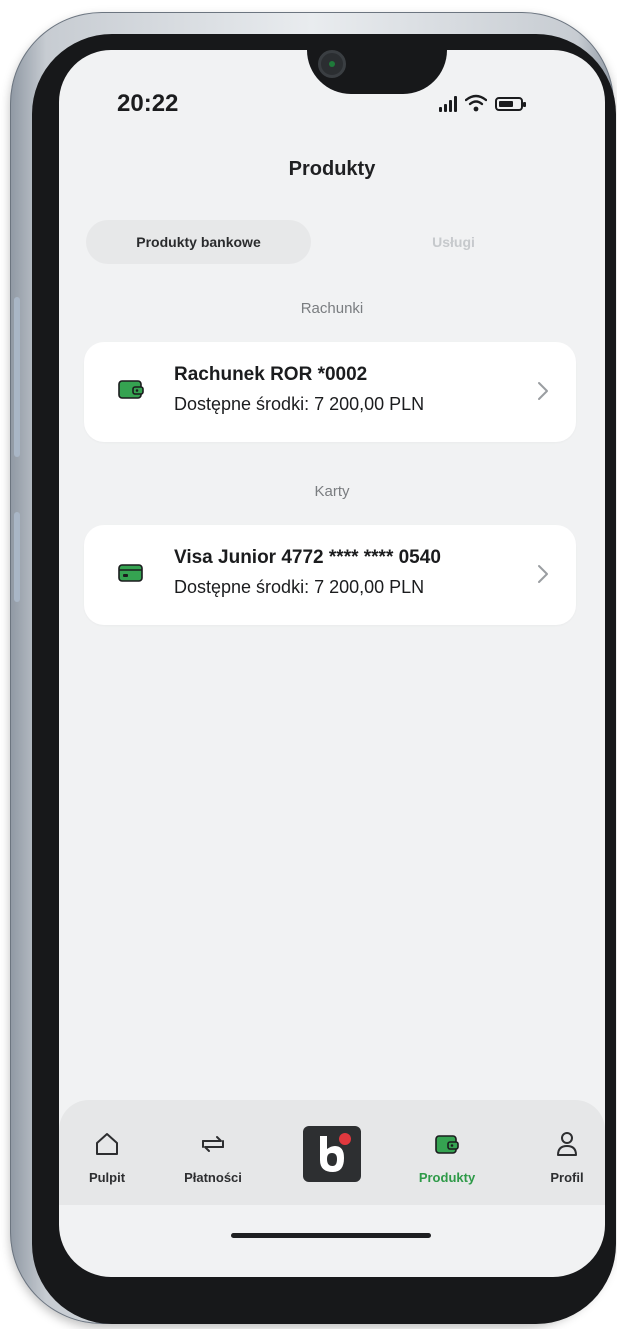  I want to click on segmented-tabs: Produkty bankowe Usługi, so click(331, 242).